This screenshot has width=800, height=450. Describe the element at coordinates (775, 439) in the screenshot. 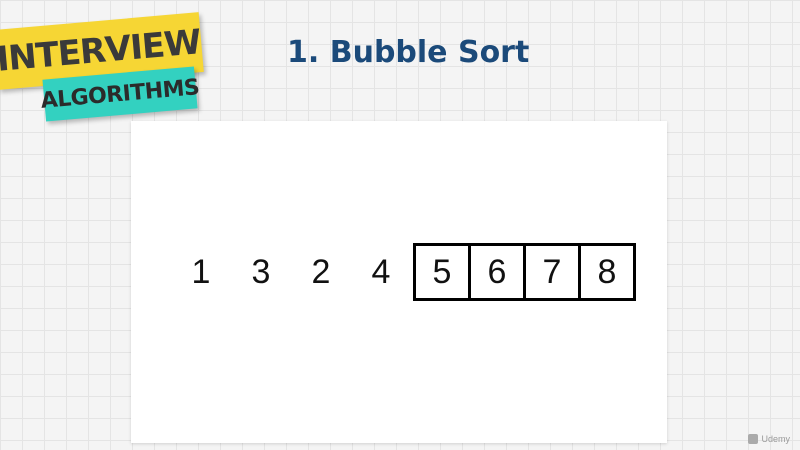

I see `watermark-text: Udemy` at that location.